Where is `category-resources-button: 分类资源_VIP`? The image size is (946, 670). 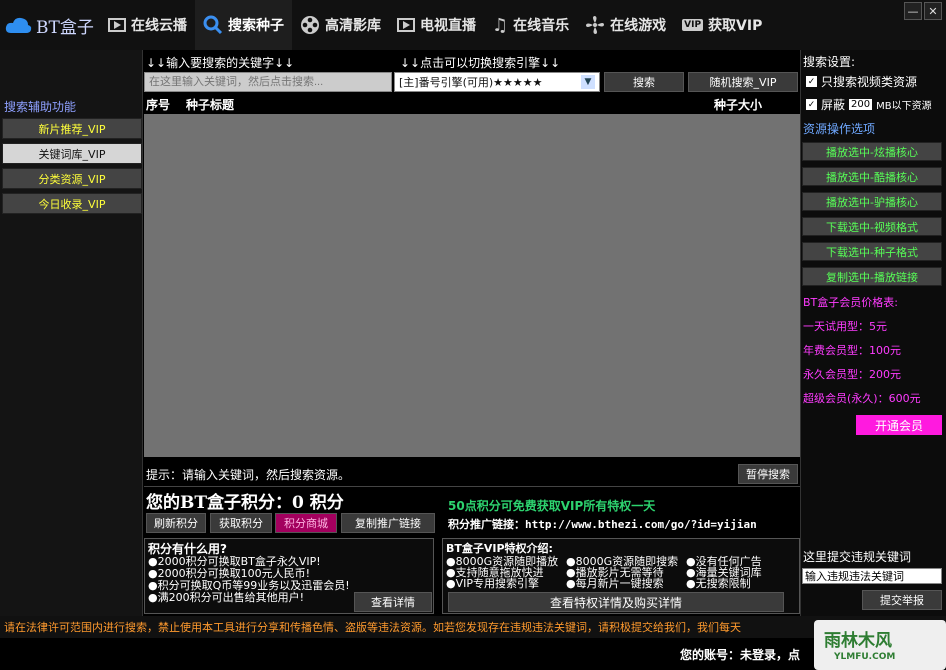
category-resources-button: 分类资源_VIP is located at coordinates (72, 178).